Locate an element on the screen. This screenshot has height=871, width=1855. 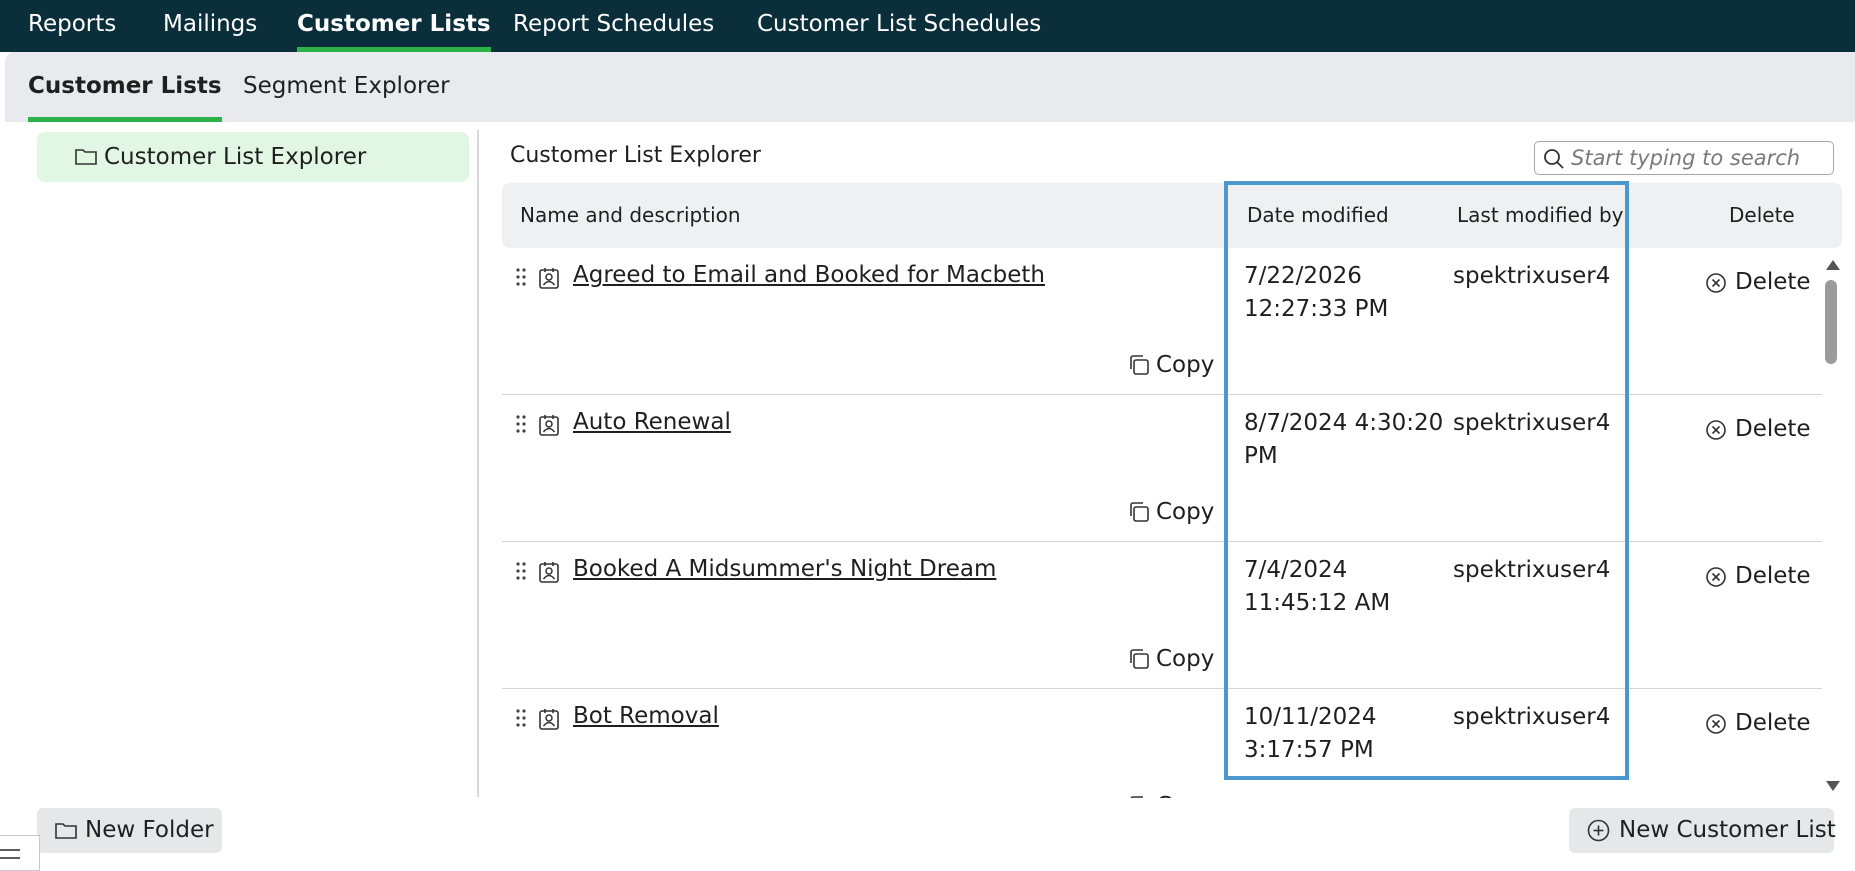
scroll-down-arrow-icon is located at coordinates (1833, 786).